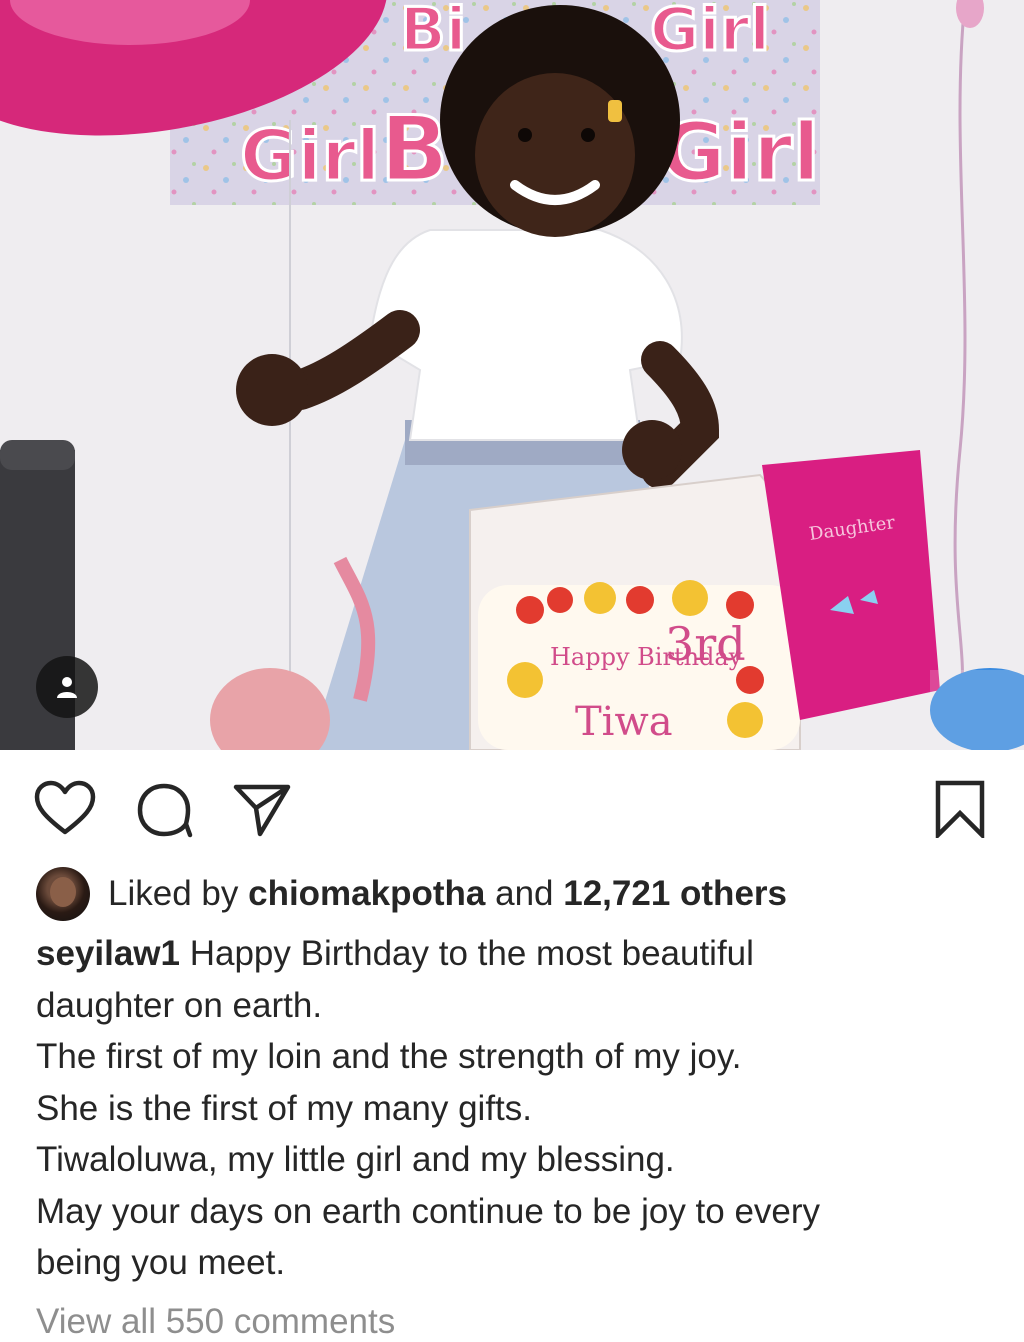  I want to click on caption-username: seyilaw1, so click(108, 953).